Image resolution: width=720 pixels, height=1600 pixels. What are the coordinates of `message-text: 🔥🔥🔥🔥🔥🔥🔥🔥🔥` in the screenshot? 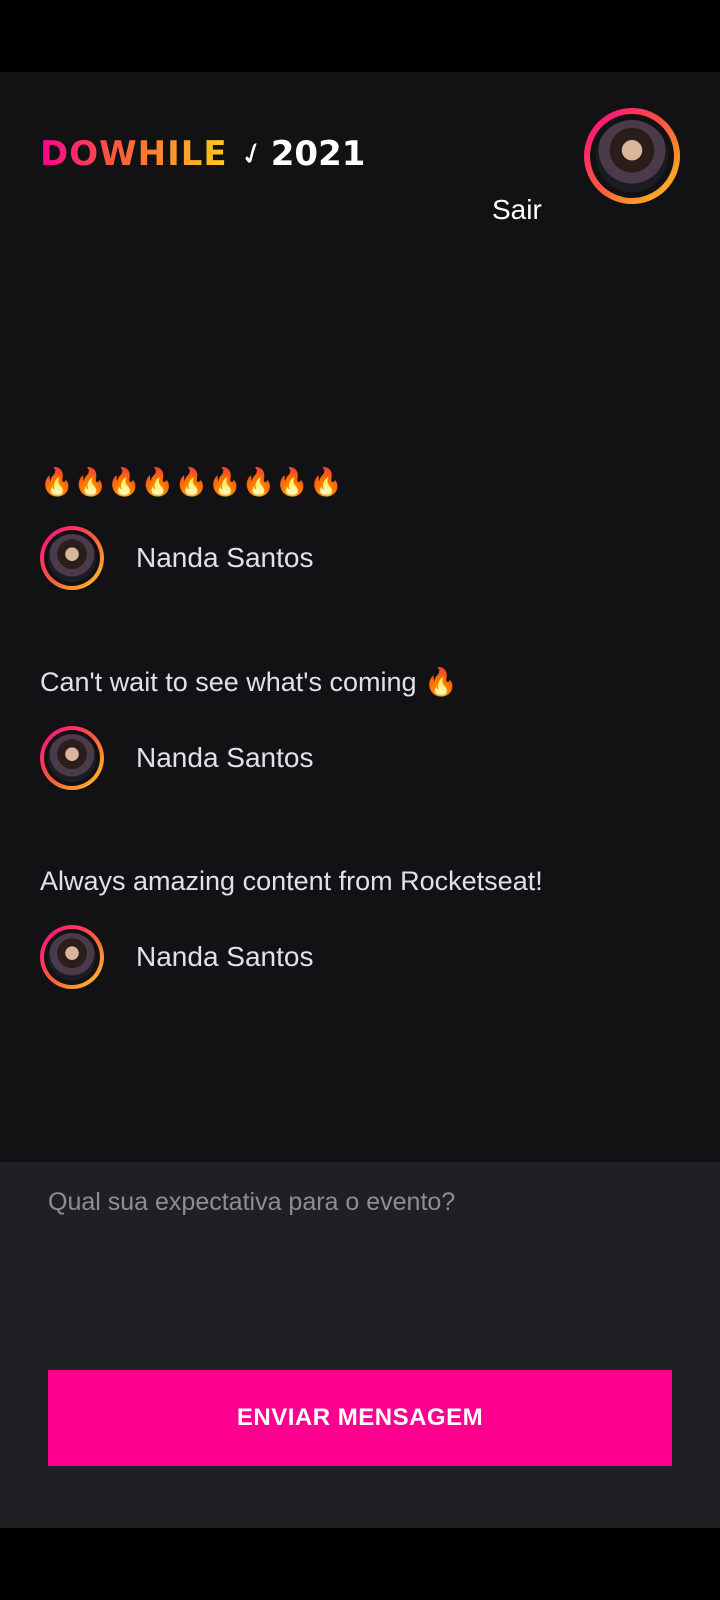 It's located at (191, 482).